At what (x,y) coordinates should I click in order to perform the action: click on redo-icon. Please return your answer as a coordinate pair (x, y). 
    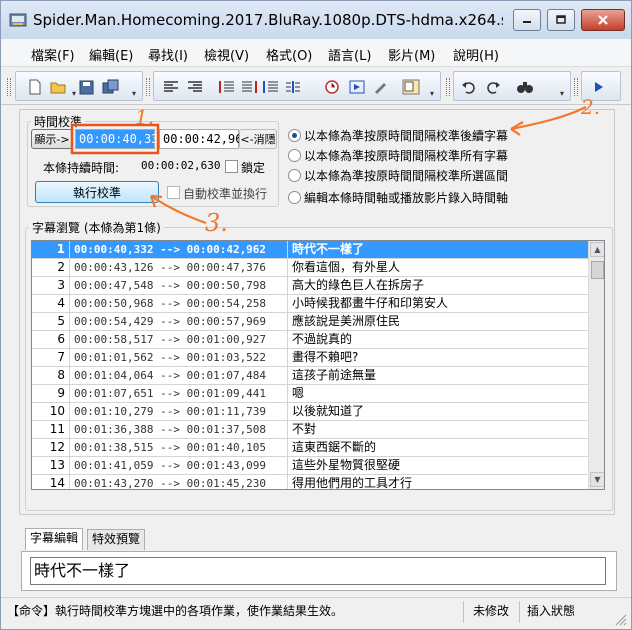
    Looking at the image, I should click on (493, 87).